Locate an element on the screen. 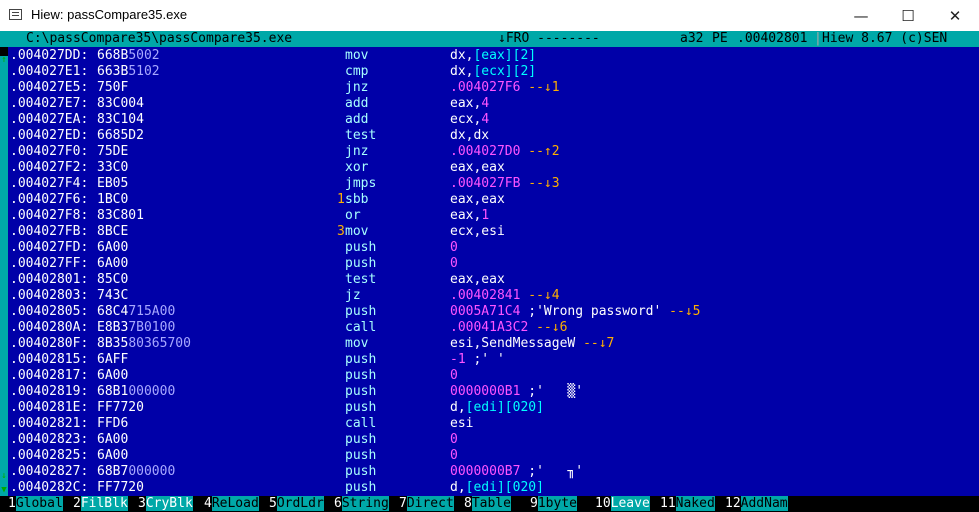 This screenshot has width=979, height=512. fkey-label: 1byte is located at coordinates (557, 503).